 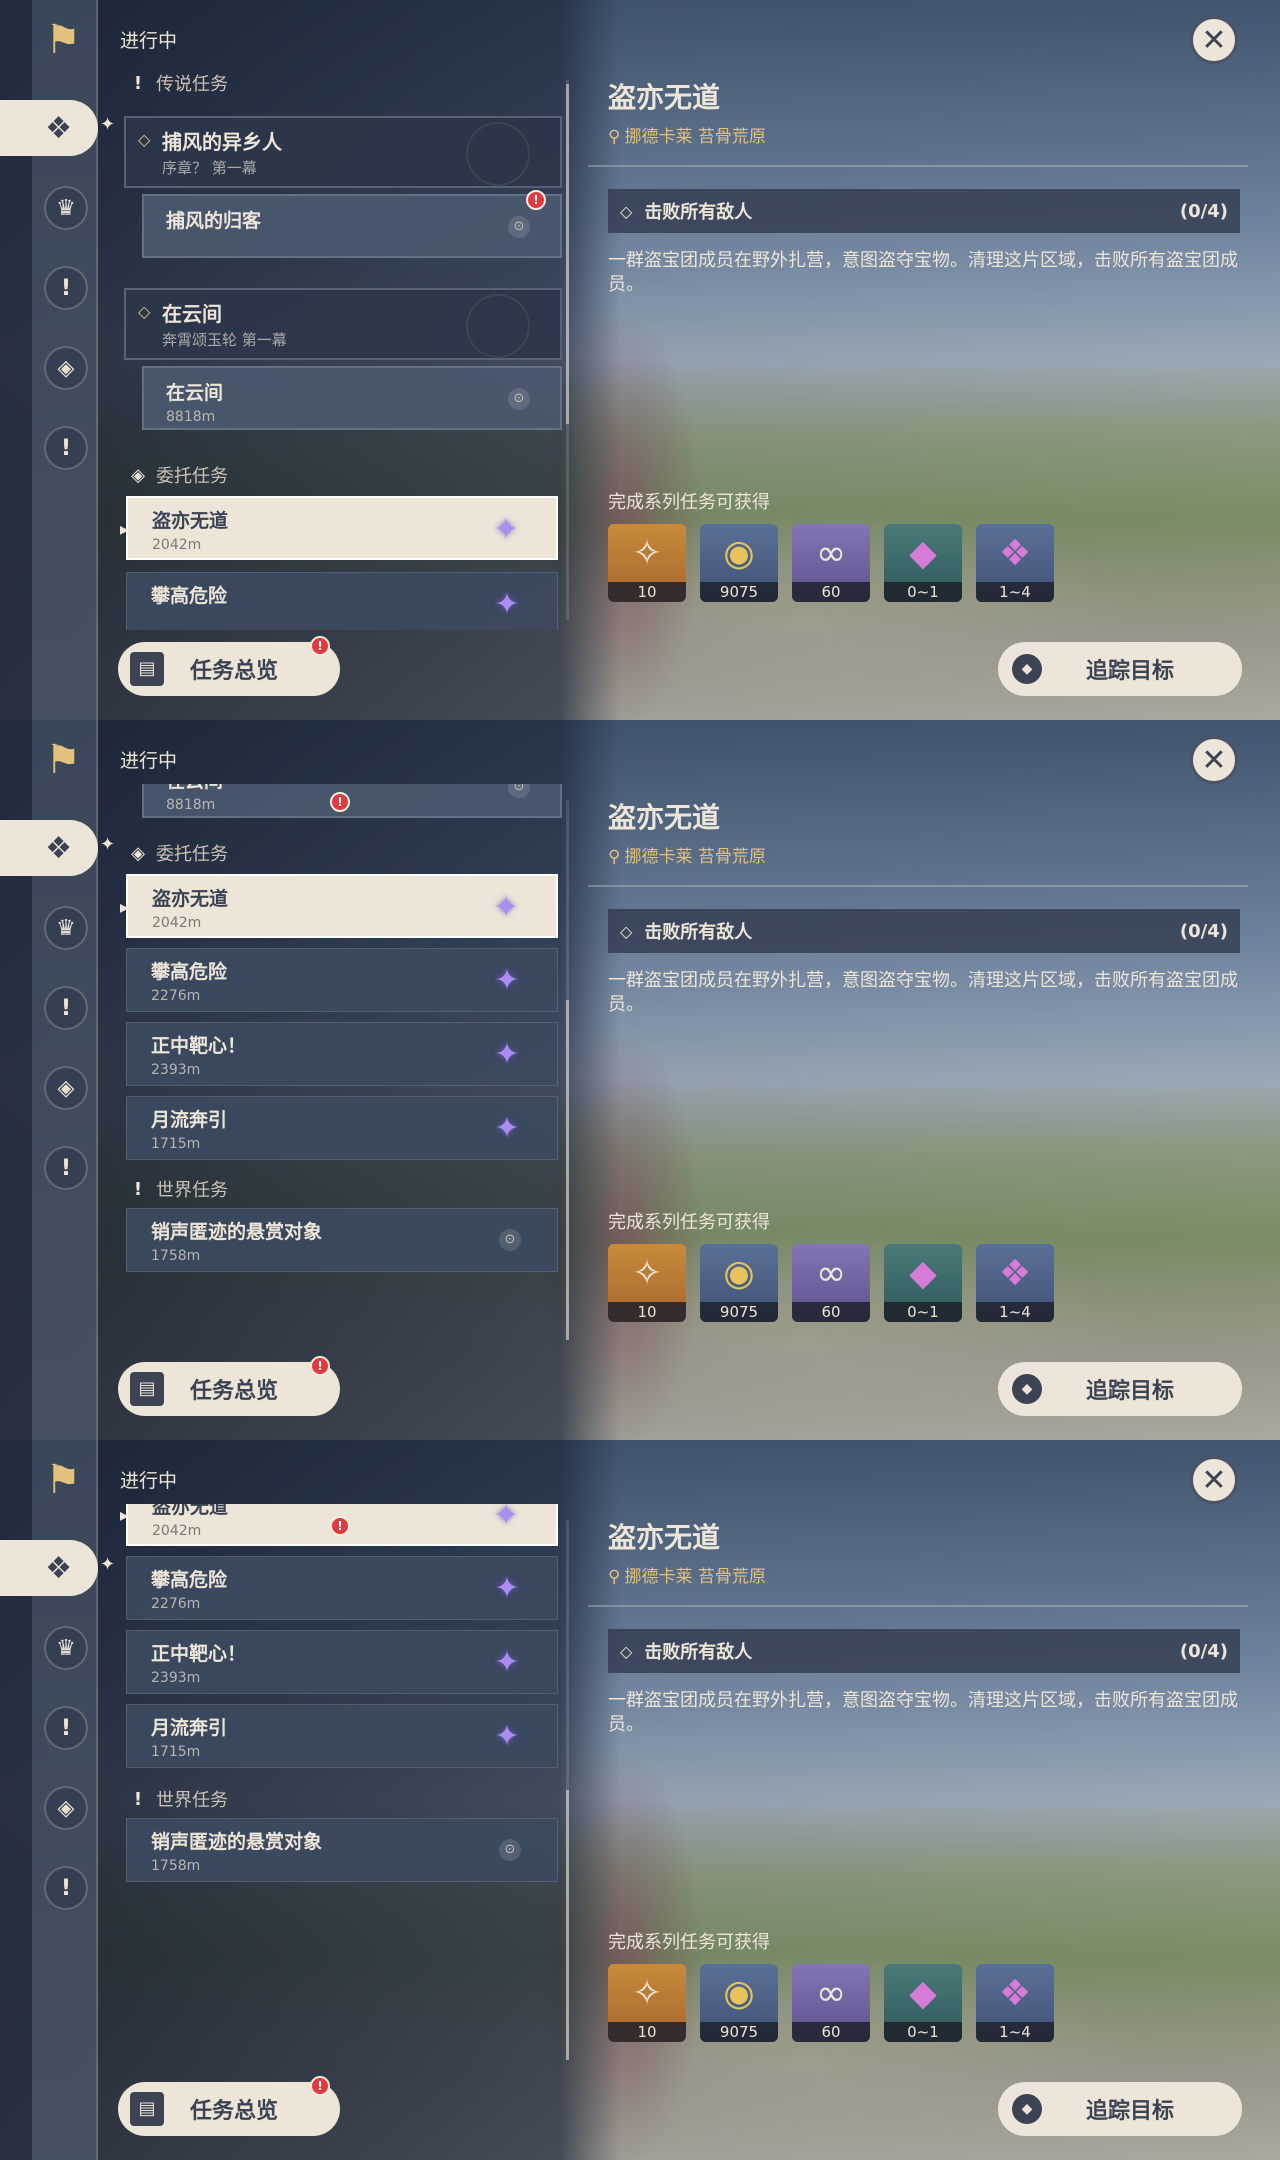 What do you see at coordinates (343, 324) in the screenshot?
I see `quest-group: ◇ 在云间 奔霄颂玉轮 第一幕` at bounding box center [343, 324].